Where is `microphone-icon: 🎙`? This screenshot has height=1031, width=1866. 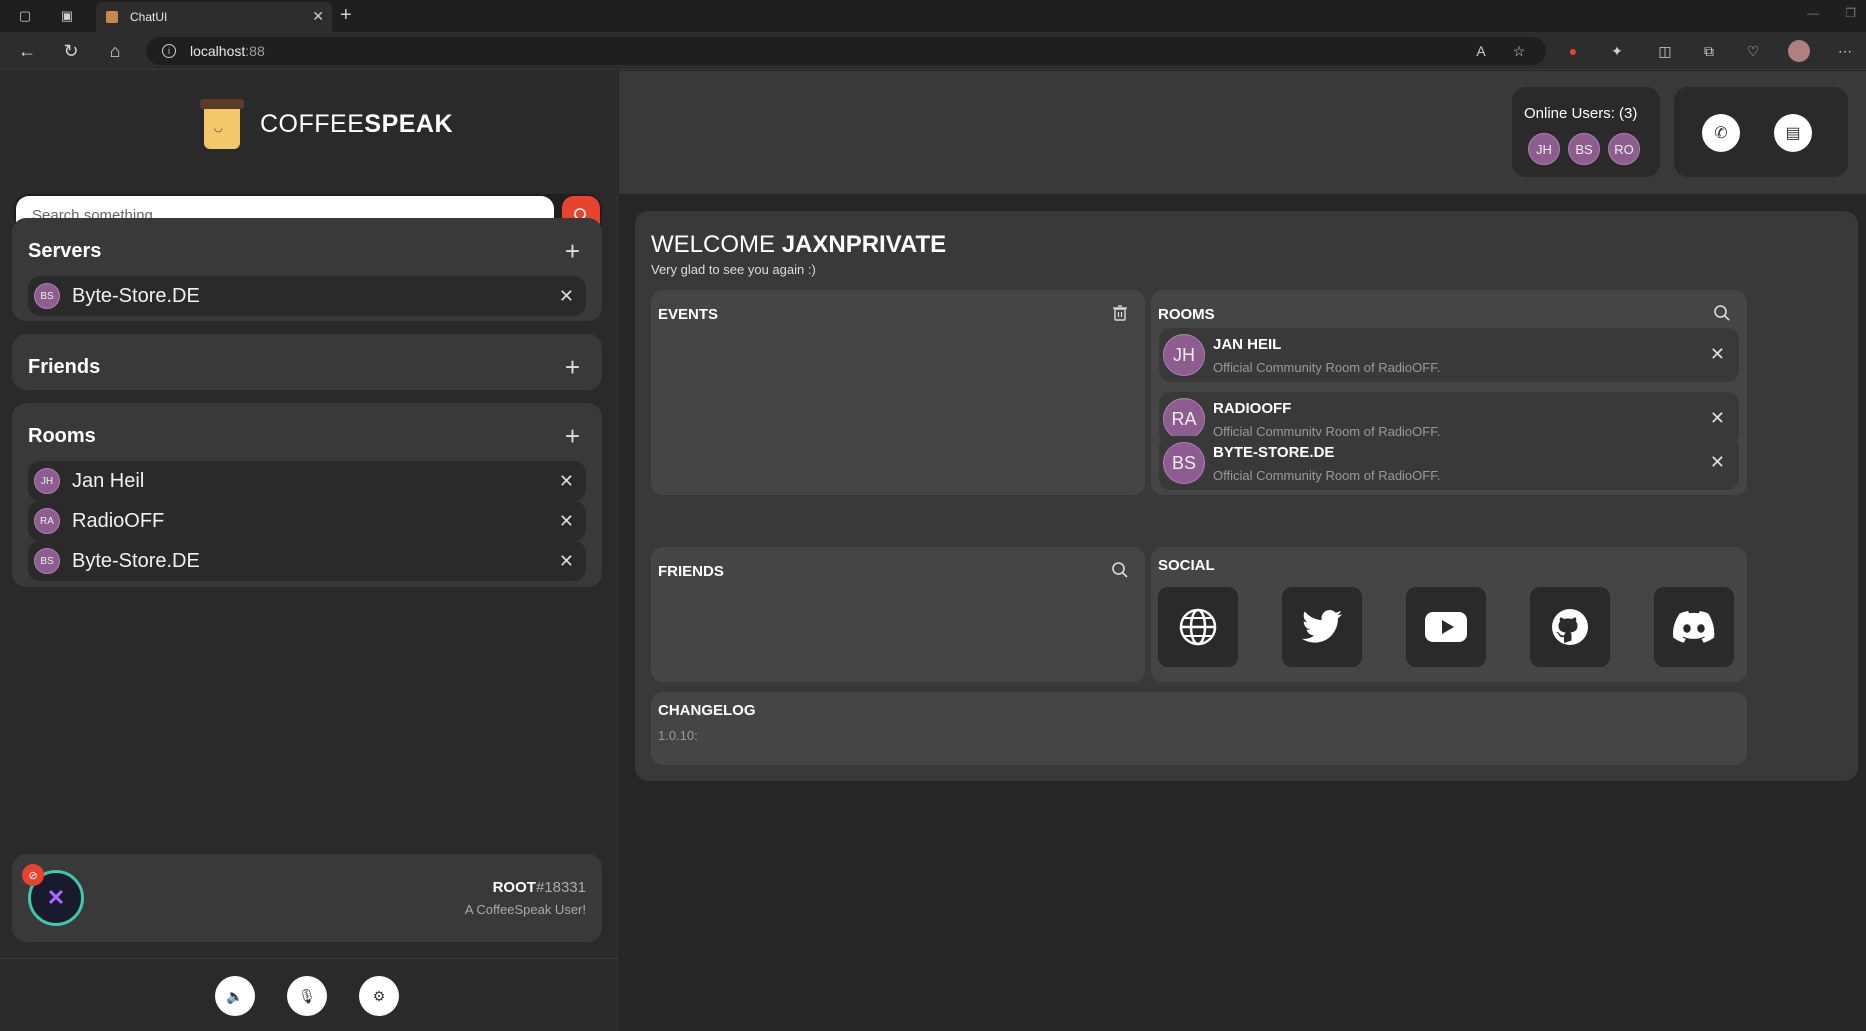
microphone-icon: 🎙 is located at coordinates (307, 995).